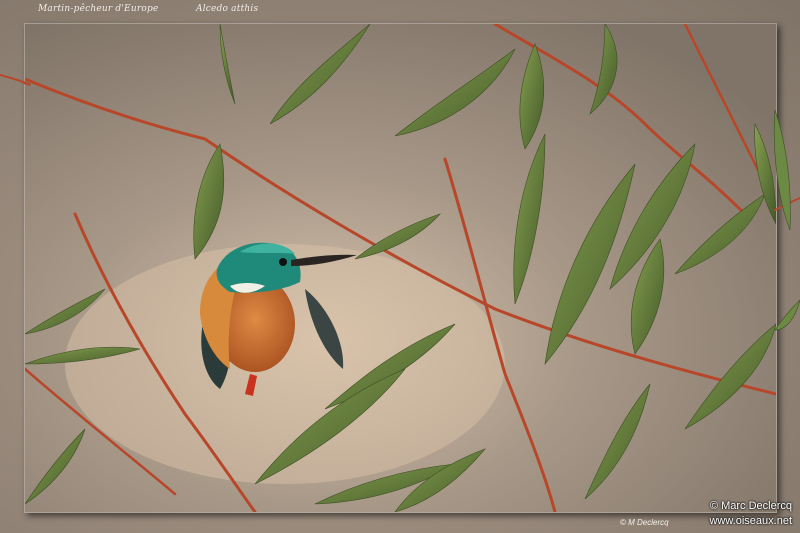 The height and width of the screenshot is (533, 800). Describe the element at coordinates (750, 506) in the screenshot. I see `copyright-text: © Marc Declercq` at that location.